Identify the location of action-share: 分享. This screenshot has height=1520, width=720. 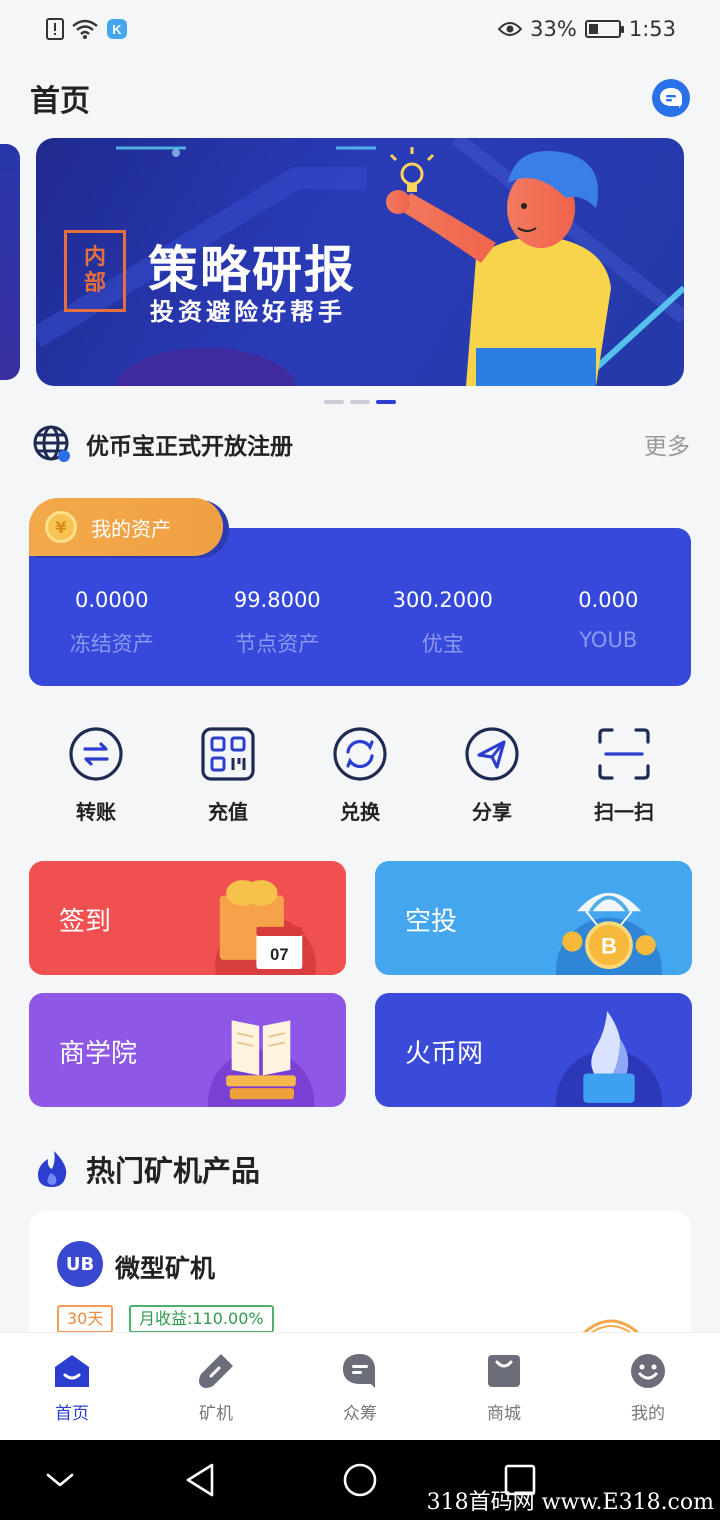
(492, 775).